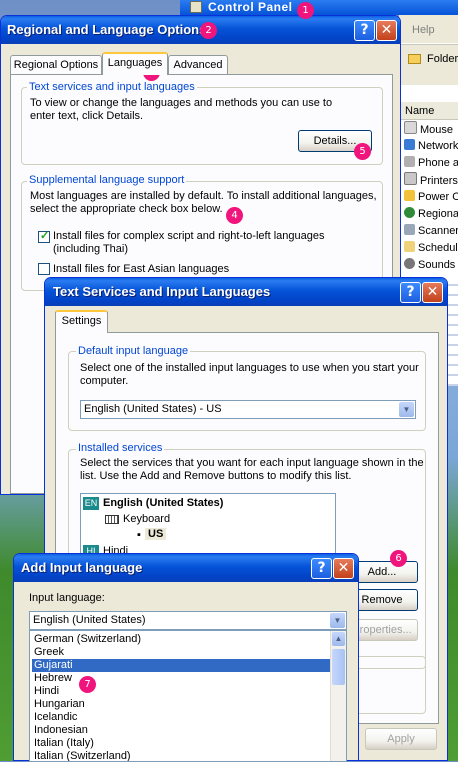  Describe the element at coordinates (81, 321) in the screenshot. I see `tab-settings: Settings` at that location.